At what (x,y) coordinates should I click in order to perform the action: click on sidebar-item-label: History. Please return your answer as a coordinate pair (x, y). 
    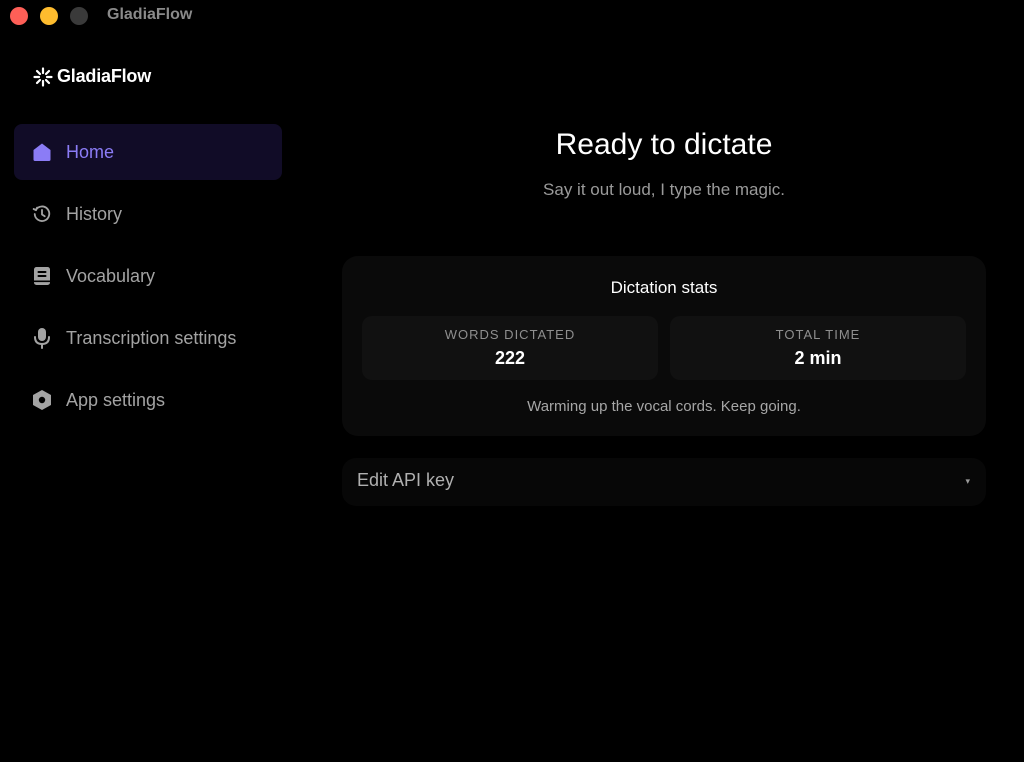
    Looking at the image, I should click on (94, 213).